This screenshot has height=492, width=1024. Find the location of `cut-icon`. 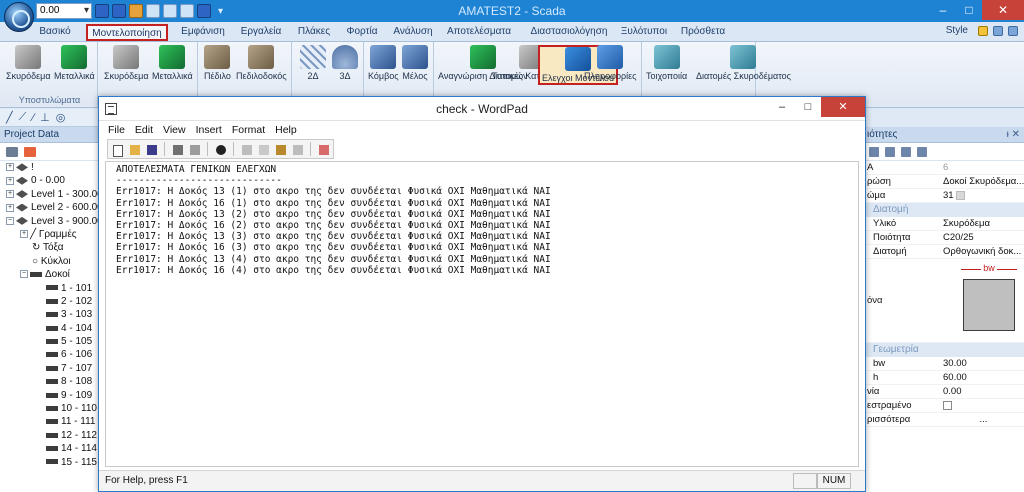

cut-icon is located at coordinates (246, 149).